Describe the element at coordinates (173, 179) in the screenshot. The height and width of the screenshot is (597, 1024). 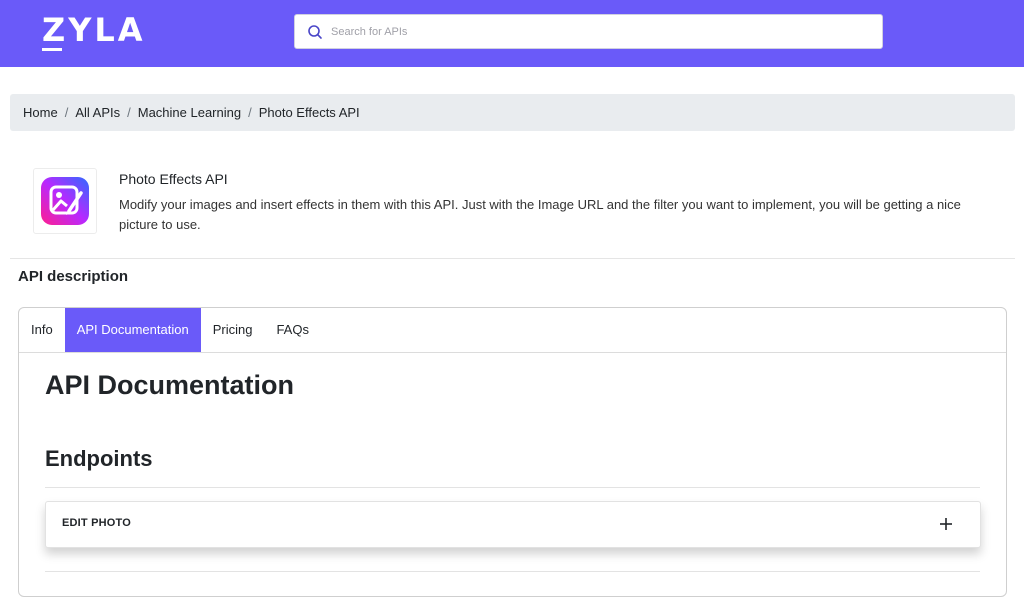
I see `api-title: Photo Effects API` at that location.